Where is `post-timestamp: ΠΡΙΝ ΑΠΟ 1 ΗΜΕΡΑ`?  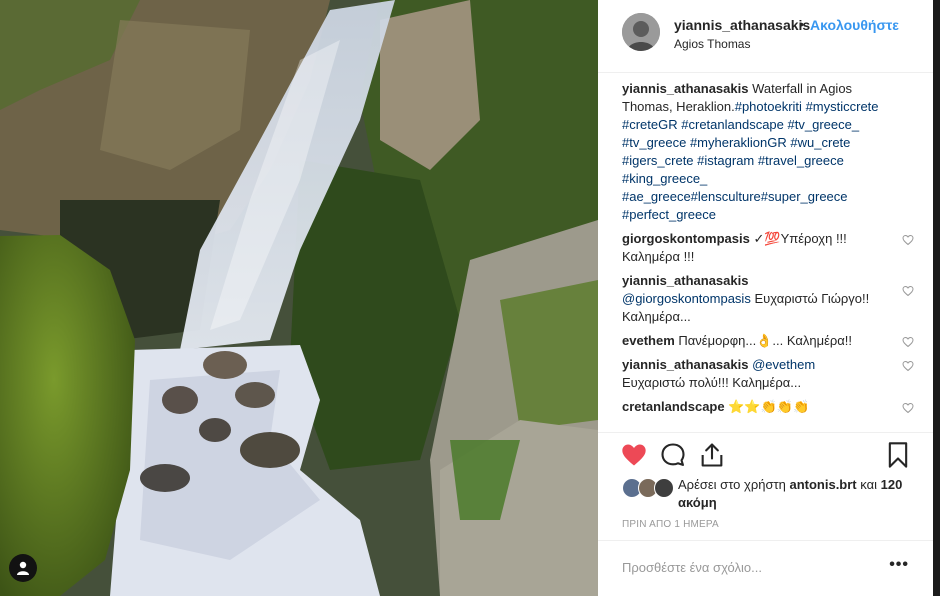
post-timestamp: ΠΡΙΝ ΑΠΟ 1 ΗΜΕΡΑ is located at coordinates (670, 524).